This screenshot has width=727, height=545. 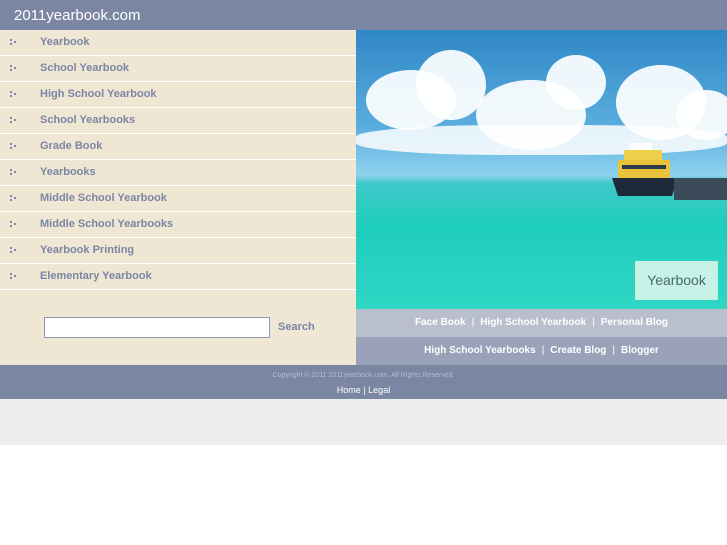 I want to click on sidebar-item-label: Yearbook, so click(x=65, y=42).